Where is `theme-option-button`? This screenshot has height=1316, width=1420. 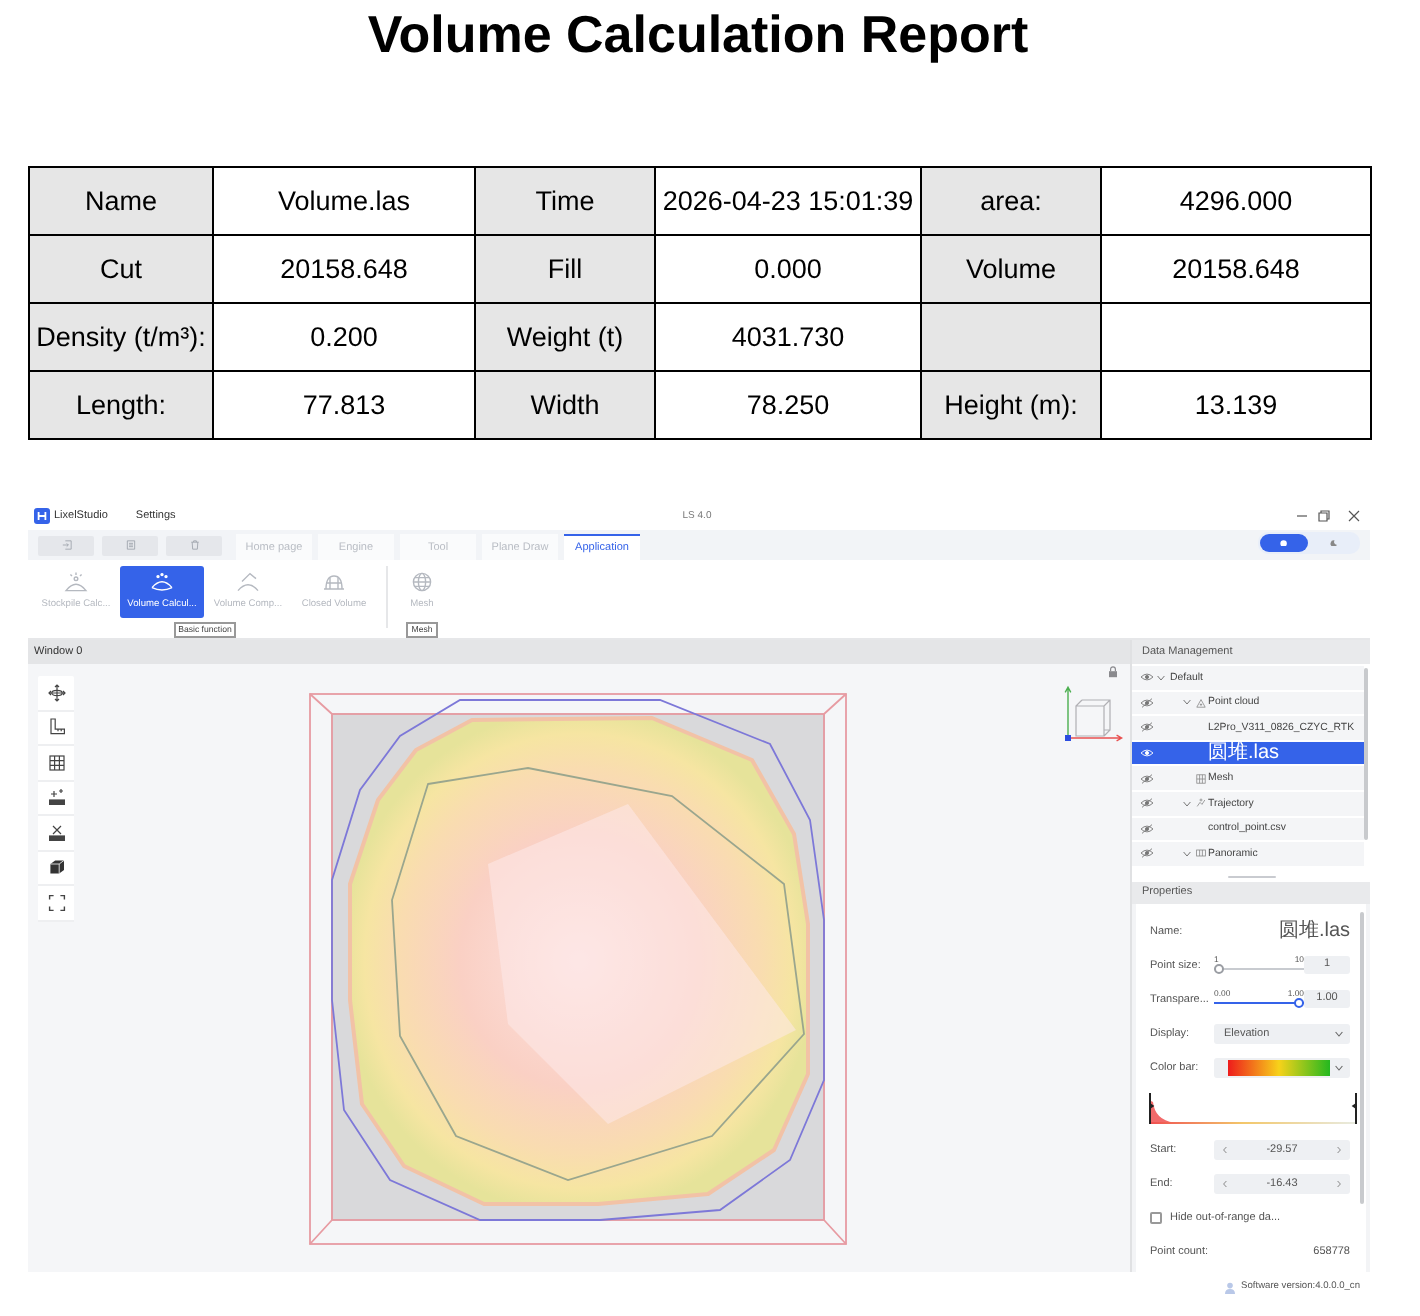
theme-option-button is located at coordinates (1284, 543).